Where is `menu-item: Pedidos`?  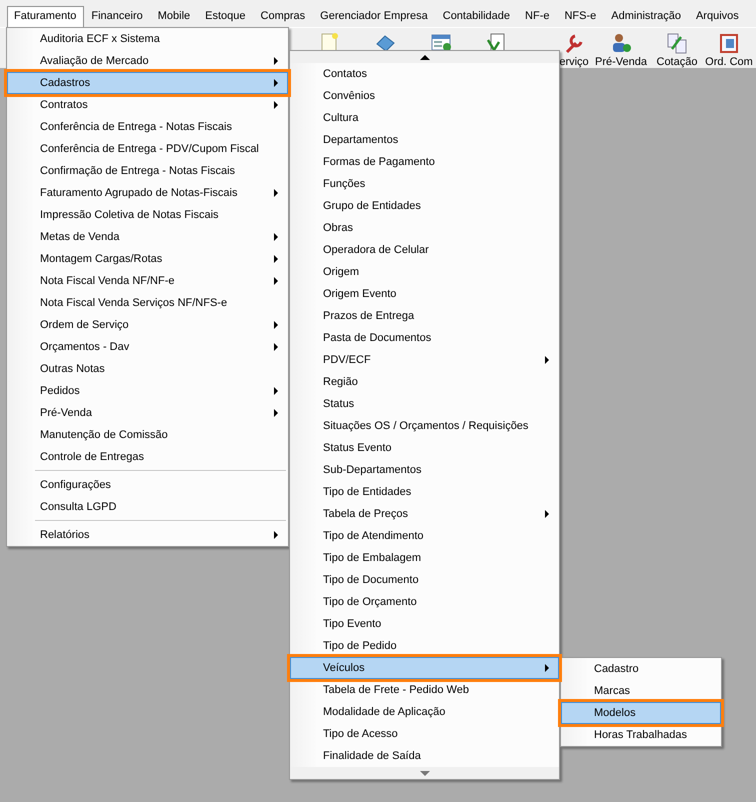
menu-item: Pedidos is located at coordinates (147, 391).